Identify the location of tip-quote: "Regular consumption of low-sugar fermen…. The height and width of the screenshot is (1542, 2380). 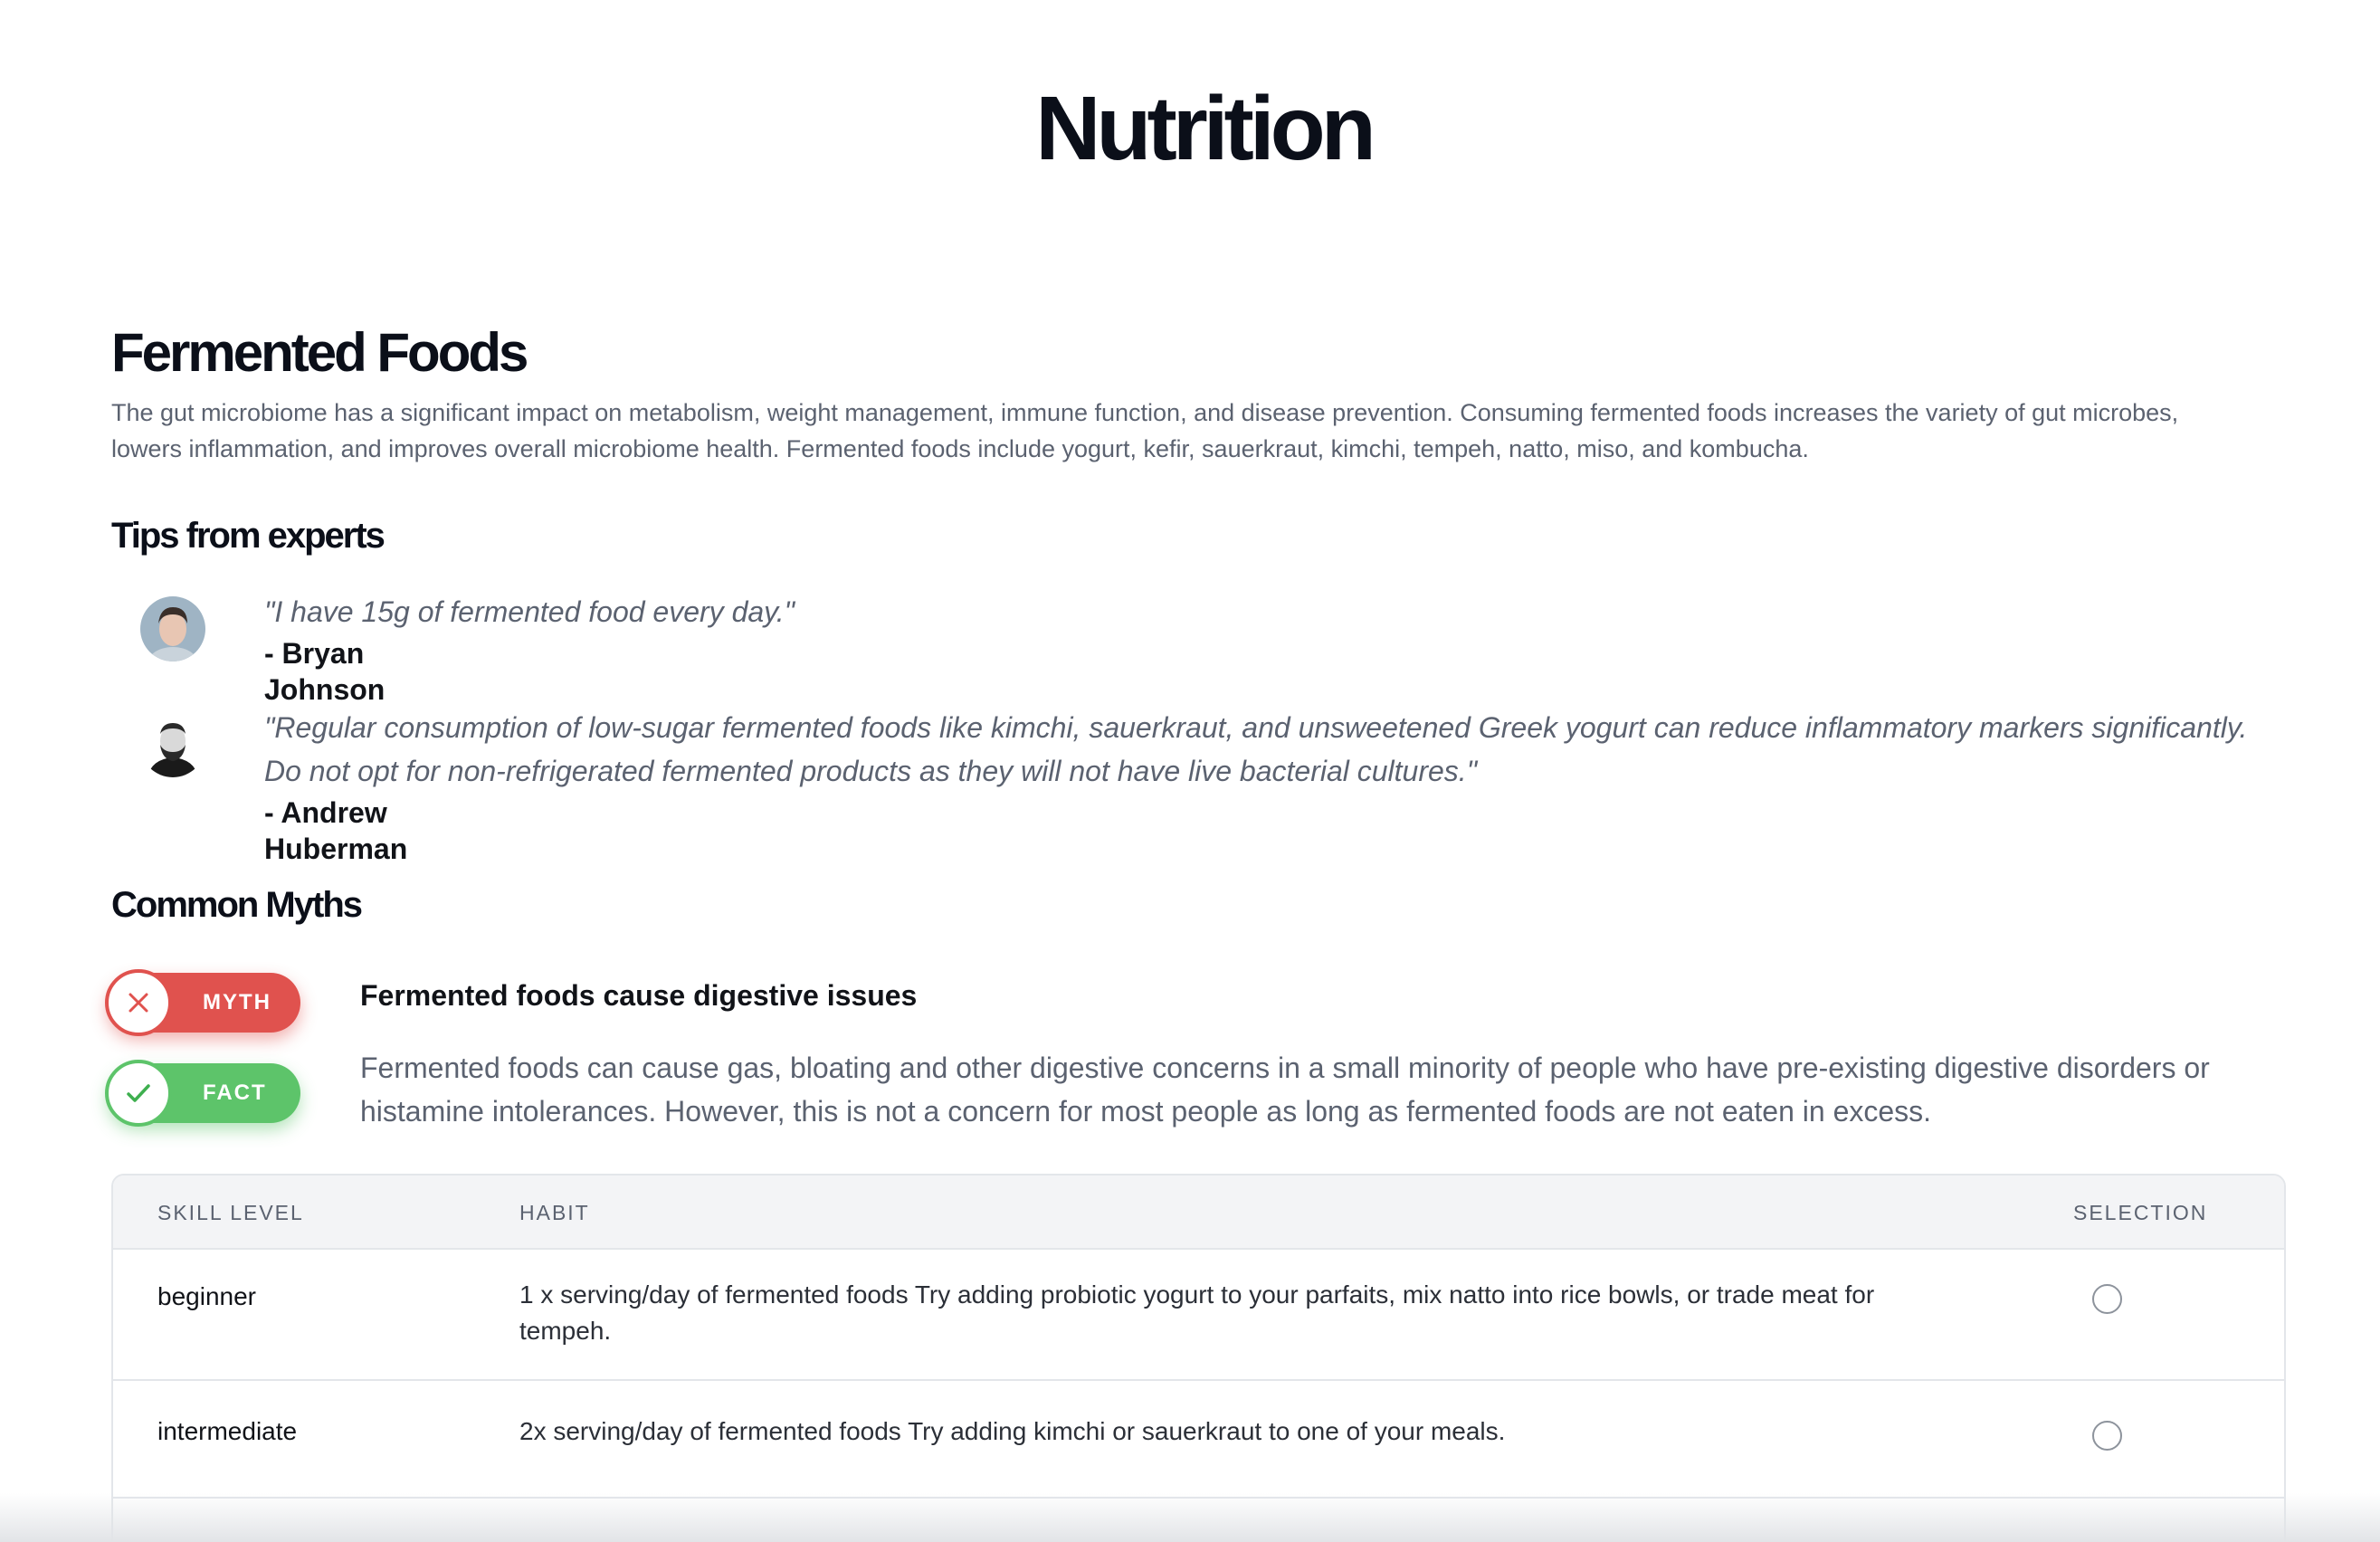
(1256, 749).